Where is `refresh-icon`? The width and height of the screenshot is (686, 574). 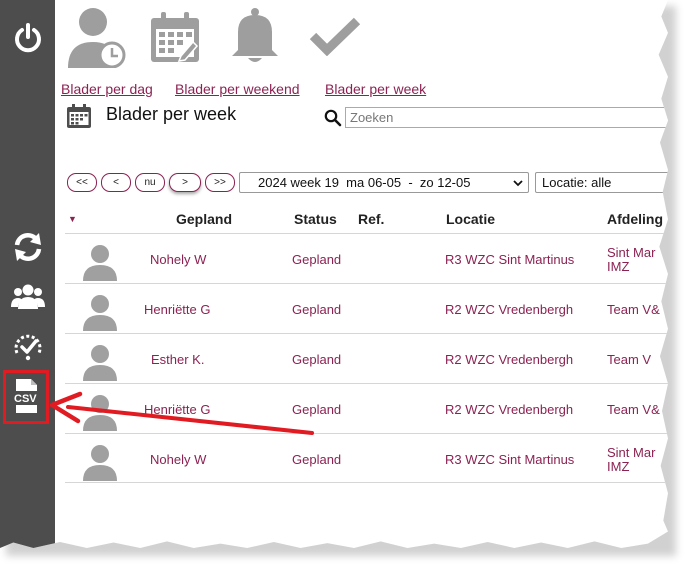 refresh-icon is located at coordinates (27, 247).